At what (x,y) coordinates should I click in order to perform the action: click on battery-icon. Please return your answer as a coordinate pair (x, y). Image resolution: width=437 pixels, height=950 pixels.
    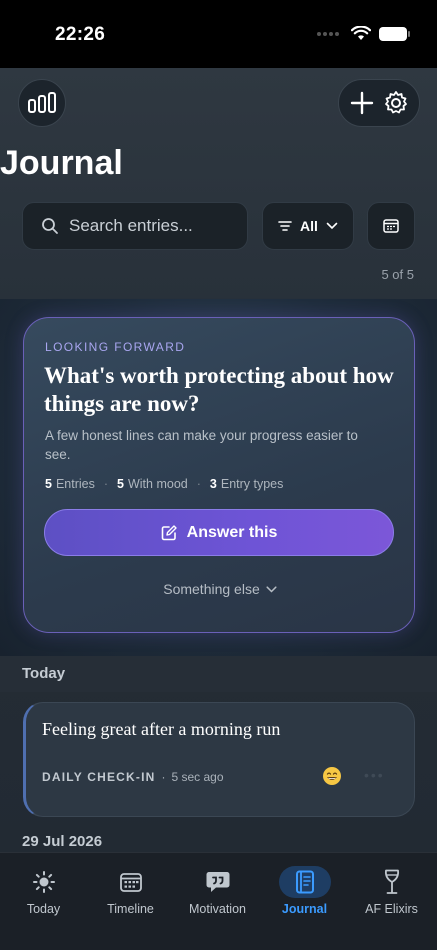
    Looking at the image, I should click on (394, 33).